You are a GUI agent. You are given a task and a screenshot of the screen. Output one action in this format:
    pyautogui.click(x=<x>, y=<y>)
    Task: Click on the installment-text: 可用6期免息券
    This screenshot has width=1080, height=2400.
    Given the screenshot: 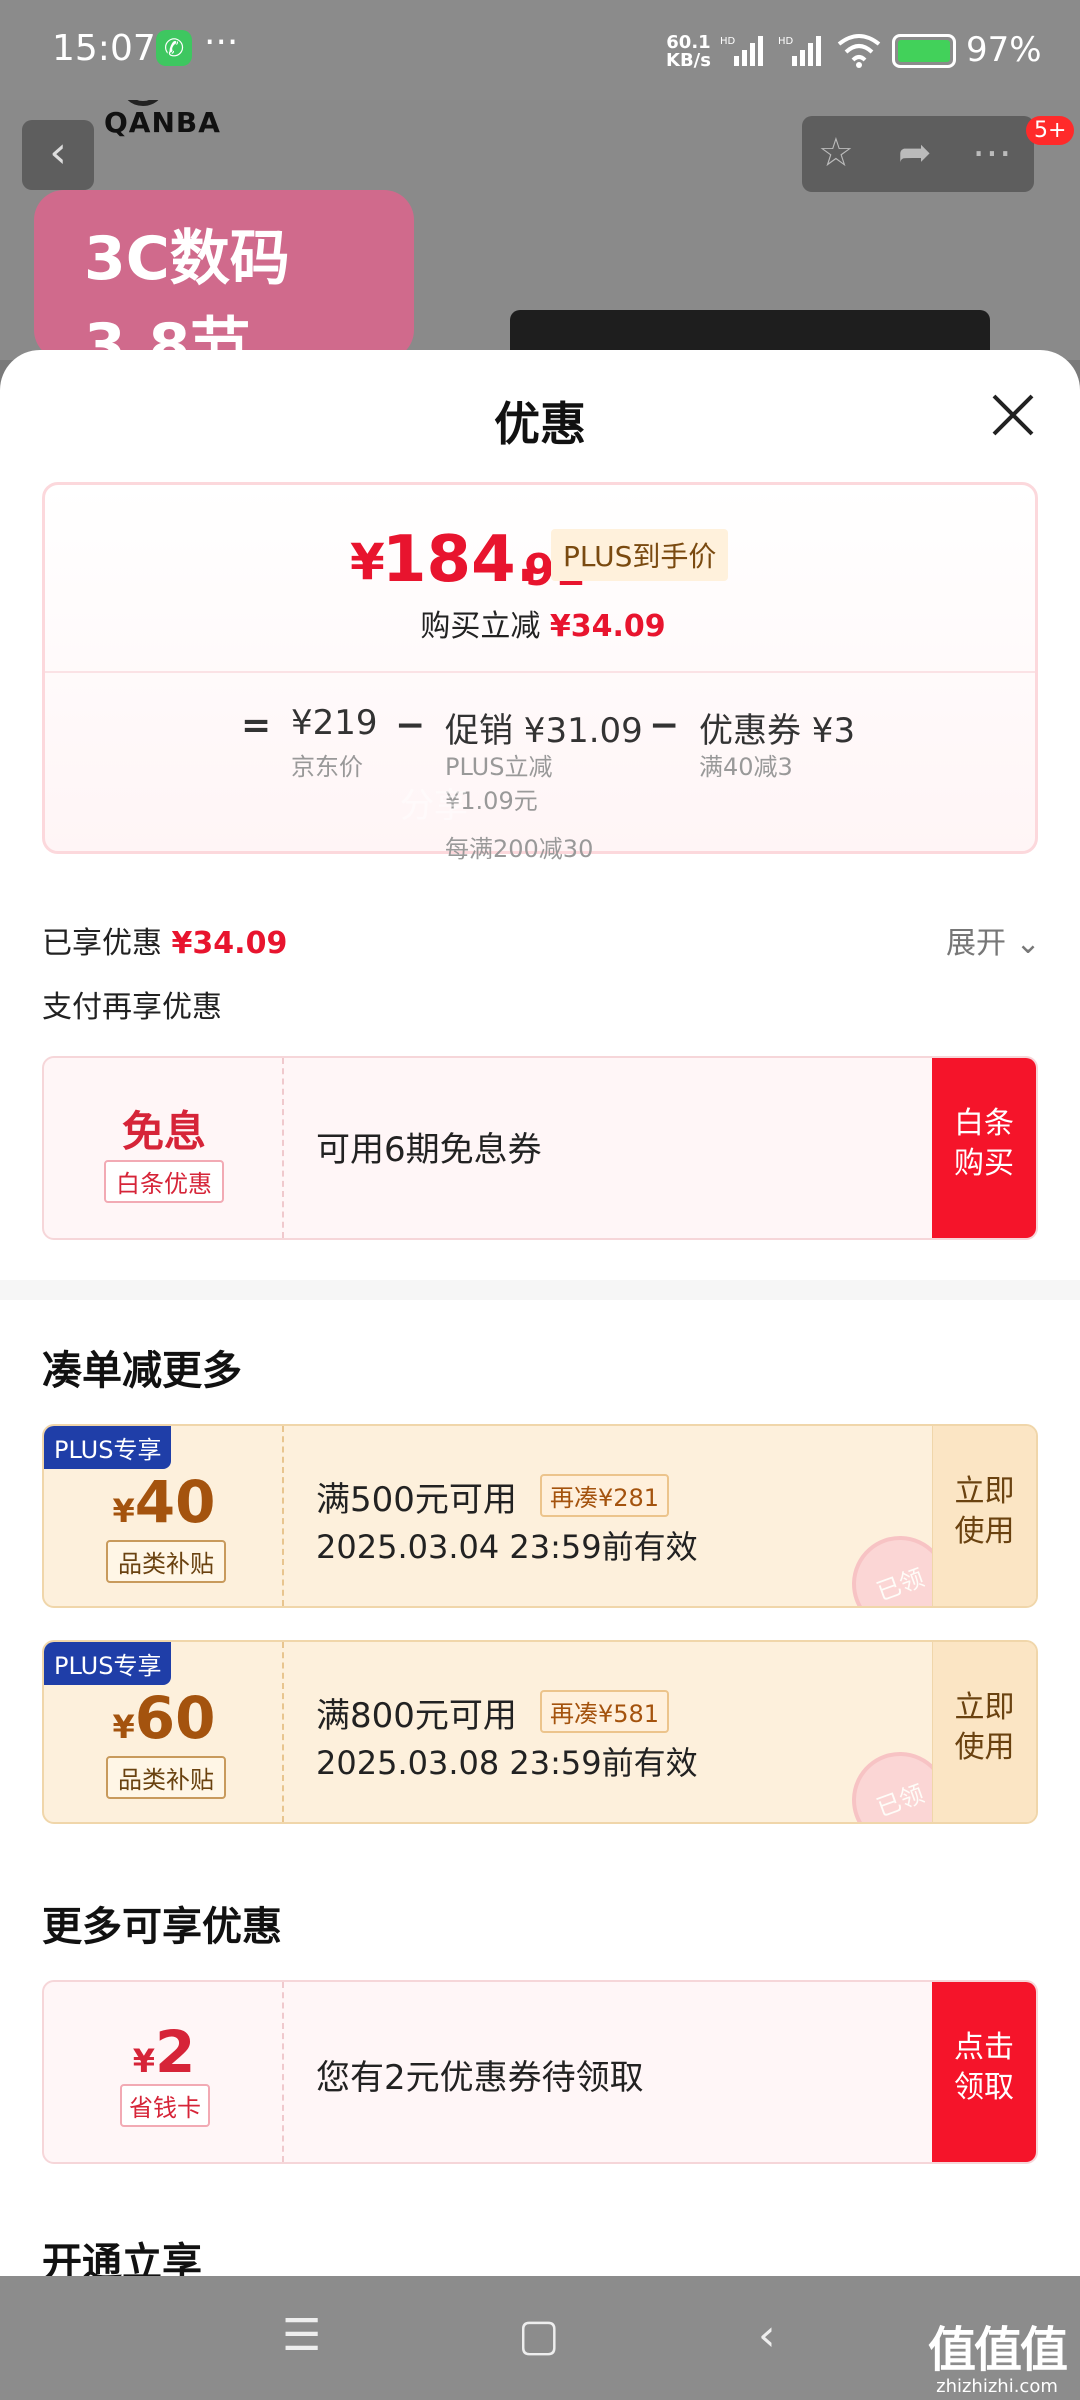 What is the action you would take?
    pyautogui.click(x=429, y=1150)
    